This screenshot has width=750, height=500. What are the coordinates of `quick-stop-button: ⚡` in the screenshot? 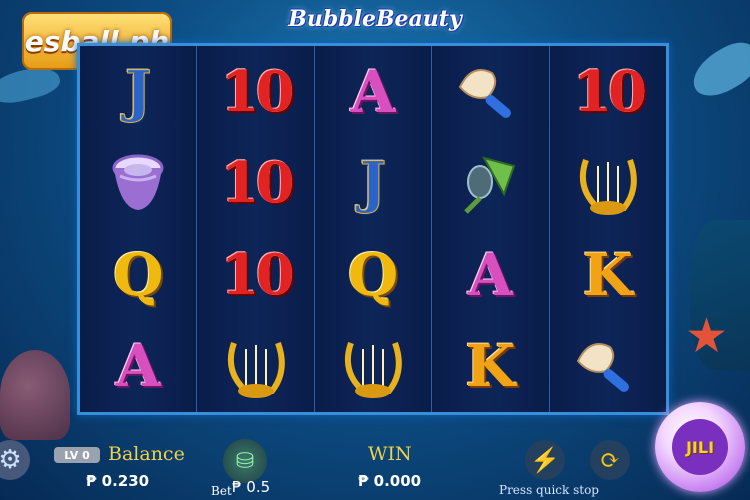 It's located at (545, 460).